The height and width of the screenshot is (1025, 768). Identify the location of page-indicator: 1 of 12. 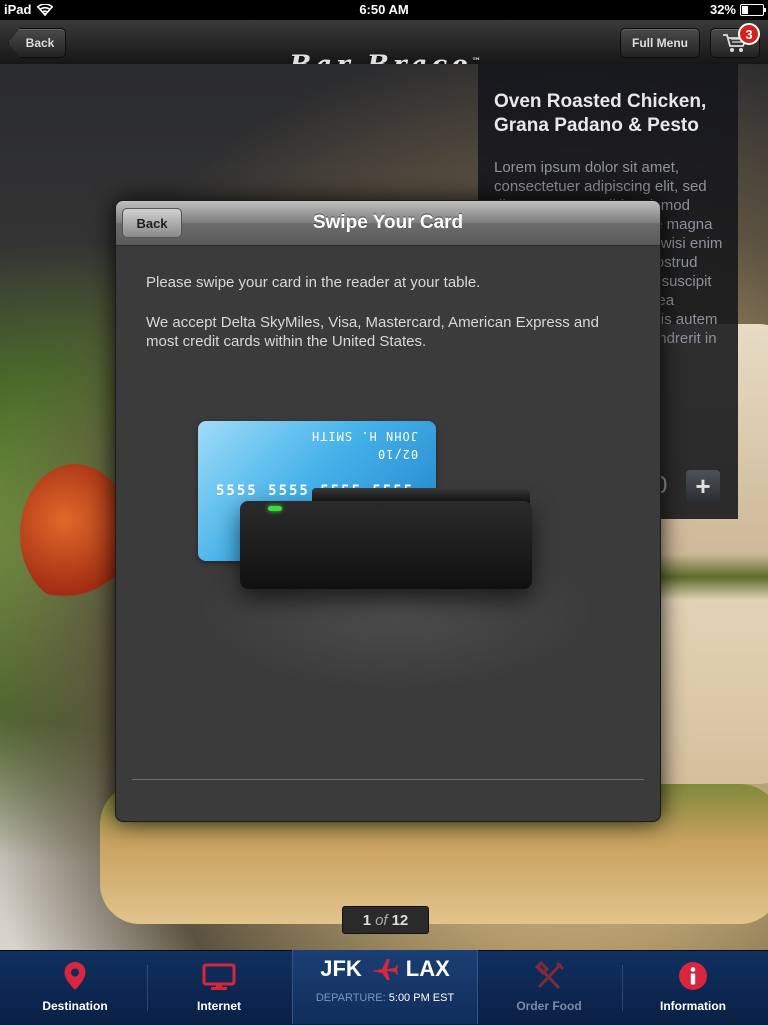
(385, 920).